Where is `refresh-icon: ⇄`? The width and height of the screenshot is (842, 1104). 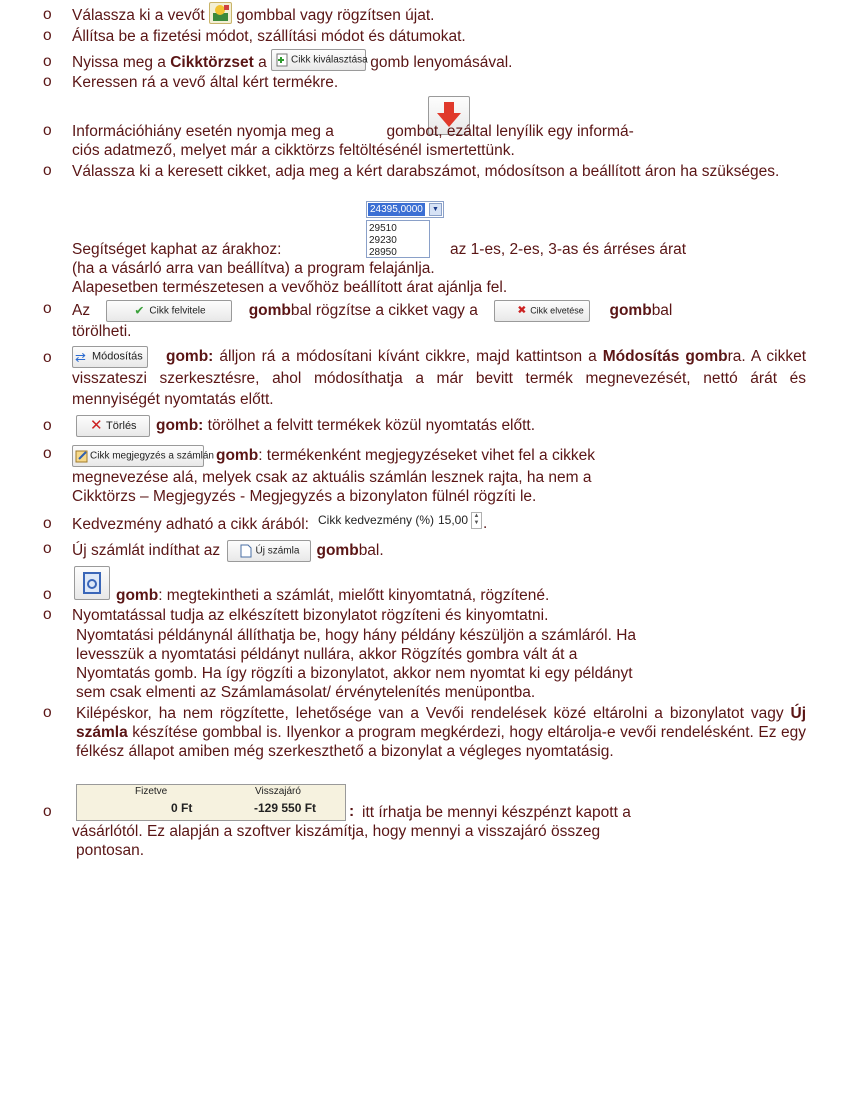
refresh-icon: ⇄ is located at coordinates (80, 357).